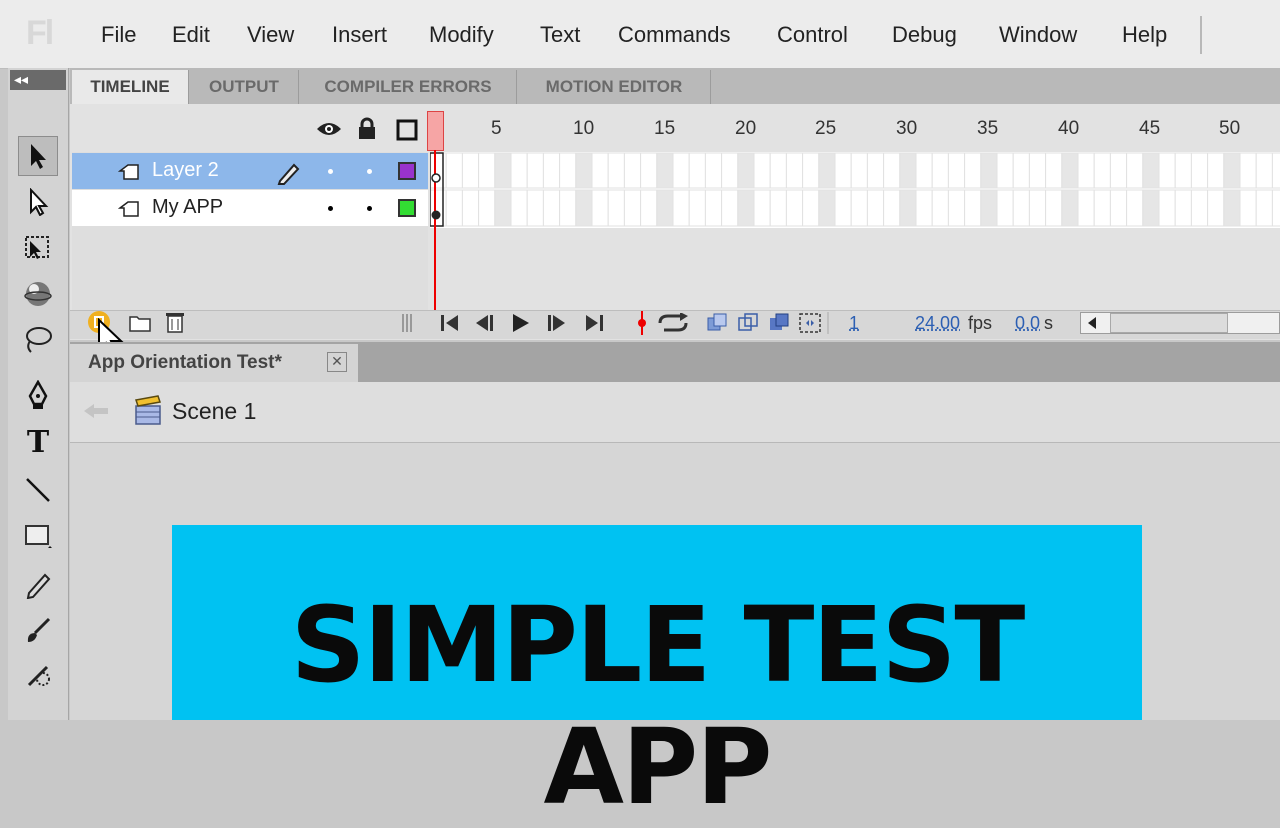  Describe the element at coordinates (38, 202) in the screenshot. I see `subselection-tool` at that location.